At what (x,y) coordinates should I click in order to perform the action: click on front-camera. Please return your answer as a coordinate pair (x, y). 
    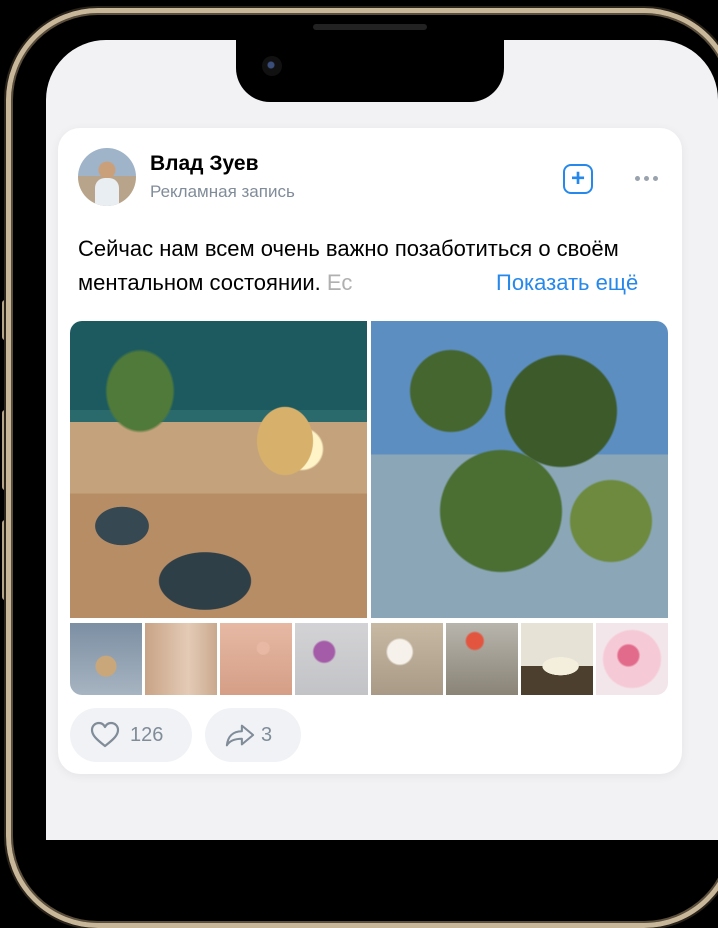
    Looking at the image, I should click on (272, 66).